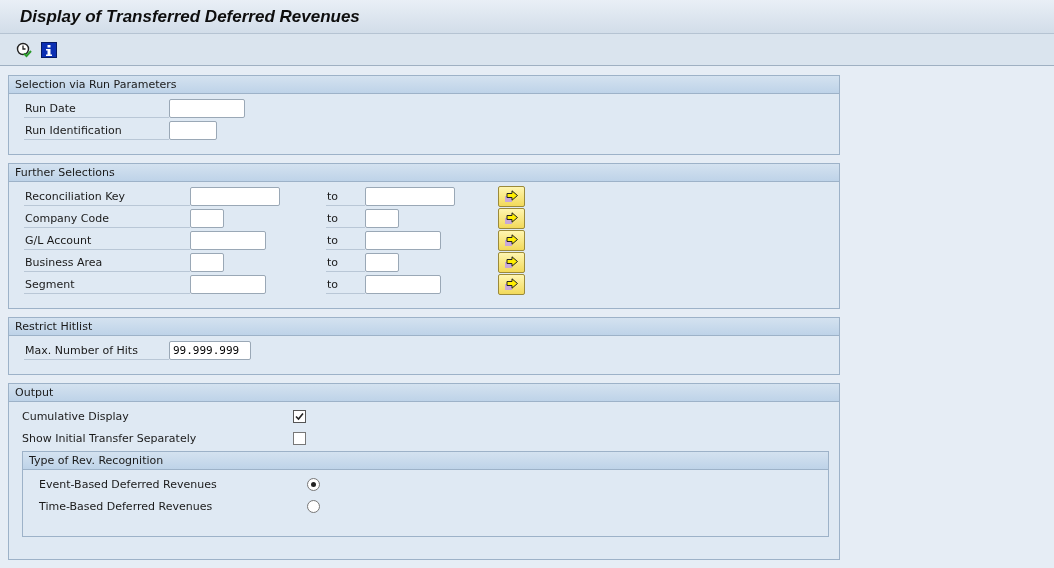 This screenshot has width=1054, height=568. What do you see at coordinates (190, 16) in the screenshot?
I see `window-title: Display of Transferred Deferred Revenues` at bounding box center [190, 16].